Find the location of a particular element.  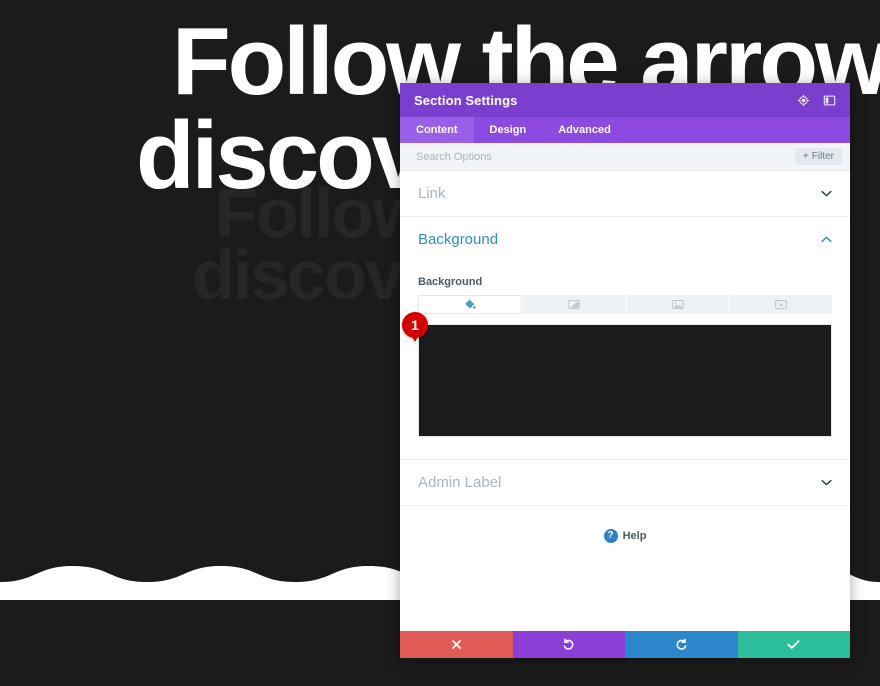

background-color-swatch-wrap: 1 is located at coordinates (617, 374).